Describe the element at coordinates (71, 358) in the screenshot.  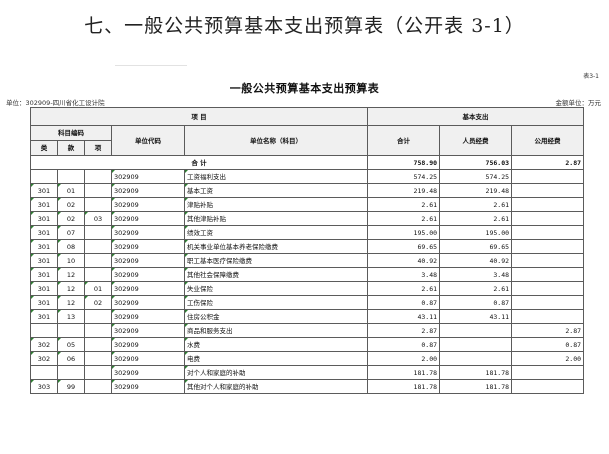
I see `section-cell: 06` at that location.